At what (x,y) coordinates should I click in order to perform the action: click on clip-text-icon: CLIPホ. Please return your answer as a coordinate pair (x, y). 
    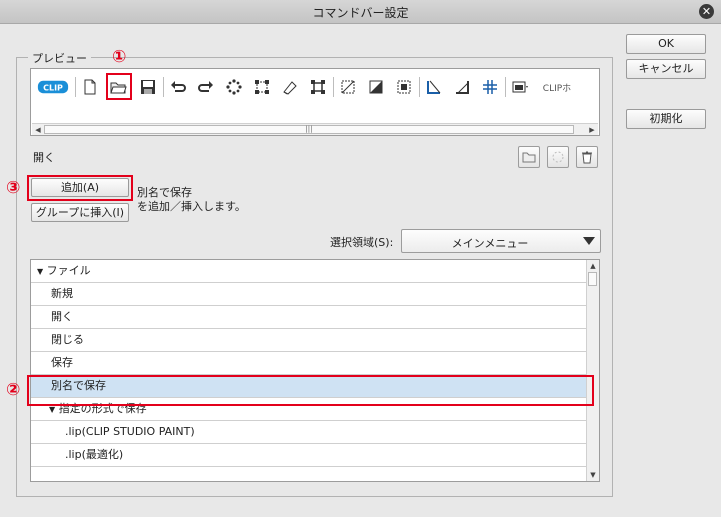
    Looking at the image, I should click on (557, 87).